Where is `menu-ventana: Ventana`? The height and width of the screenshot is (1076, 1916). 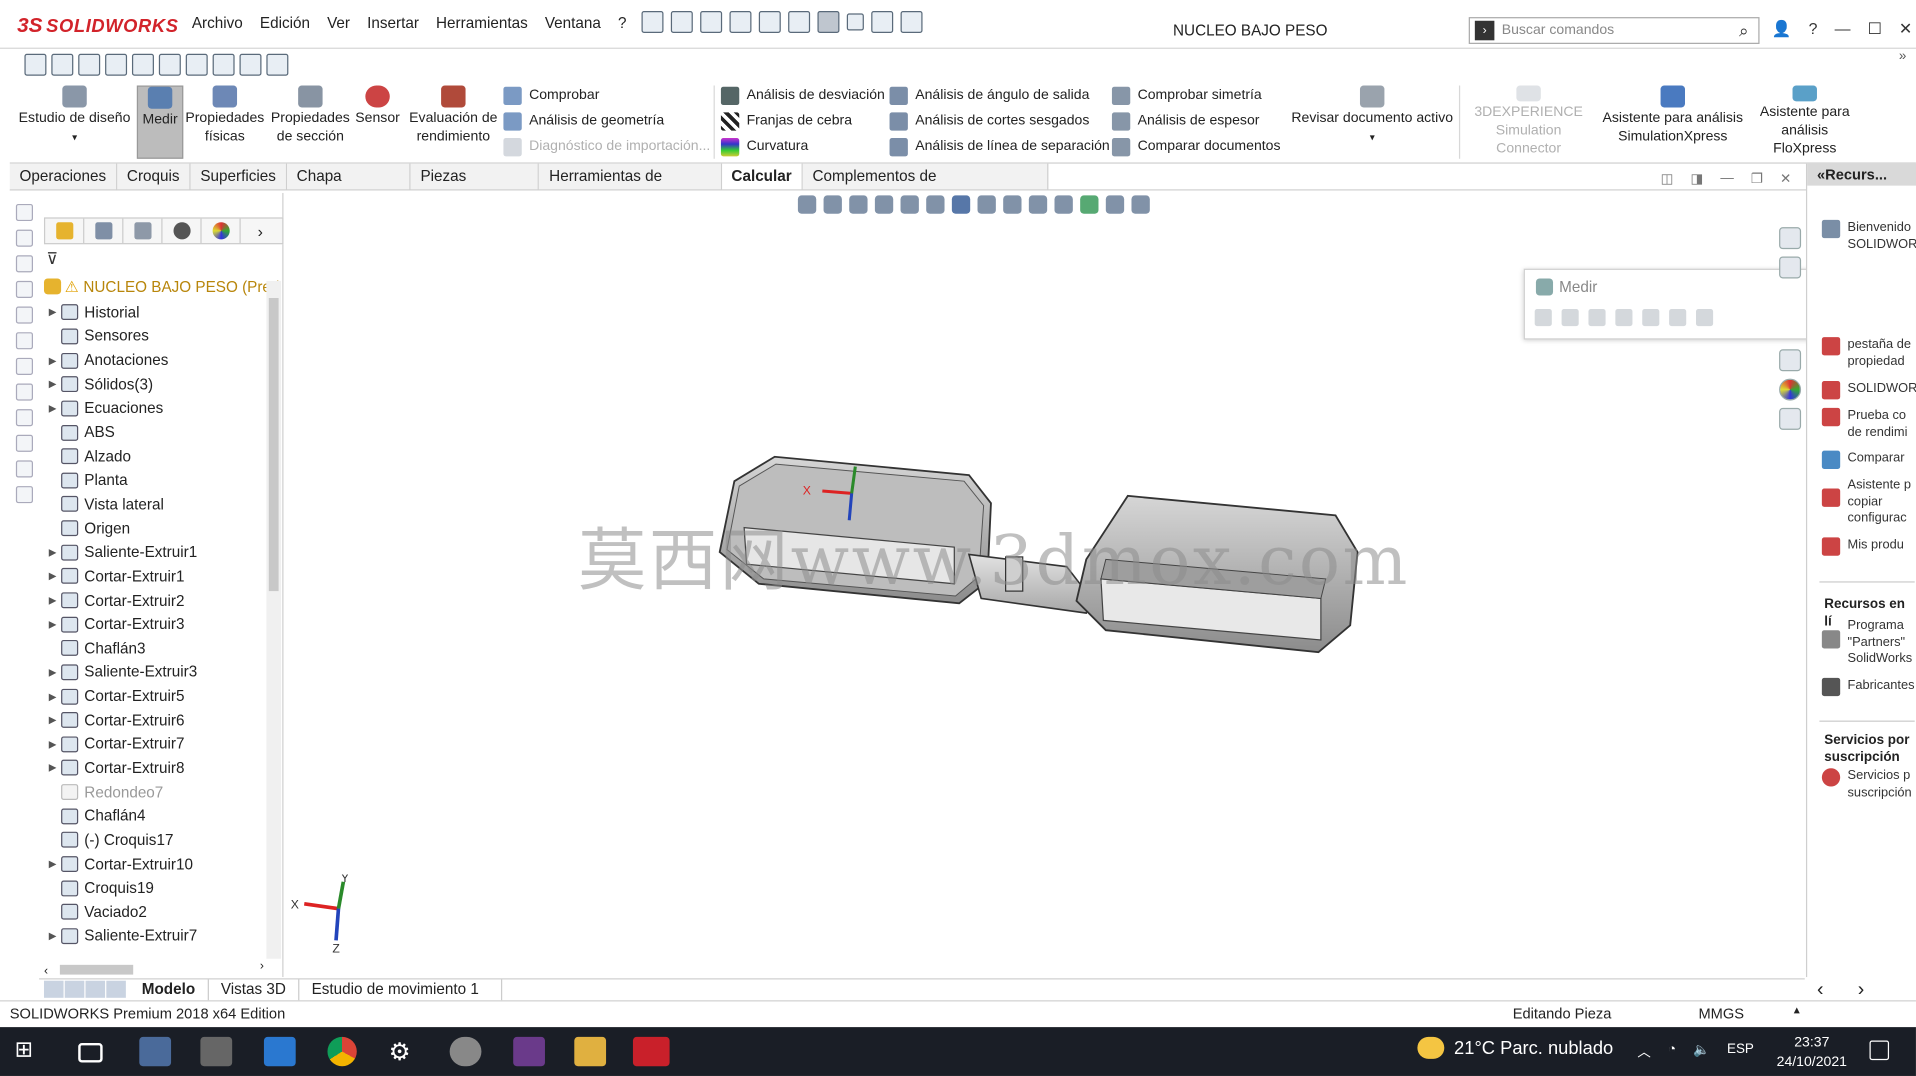
menu-ventana: Ventana is located at coordinates (572, 24).